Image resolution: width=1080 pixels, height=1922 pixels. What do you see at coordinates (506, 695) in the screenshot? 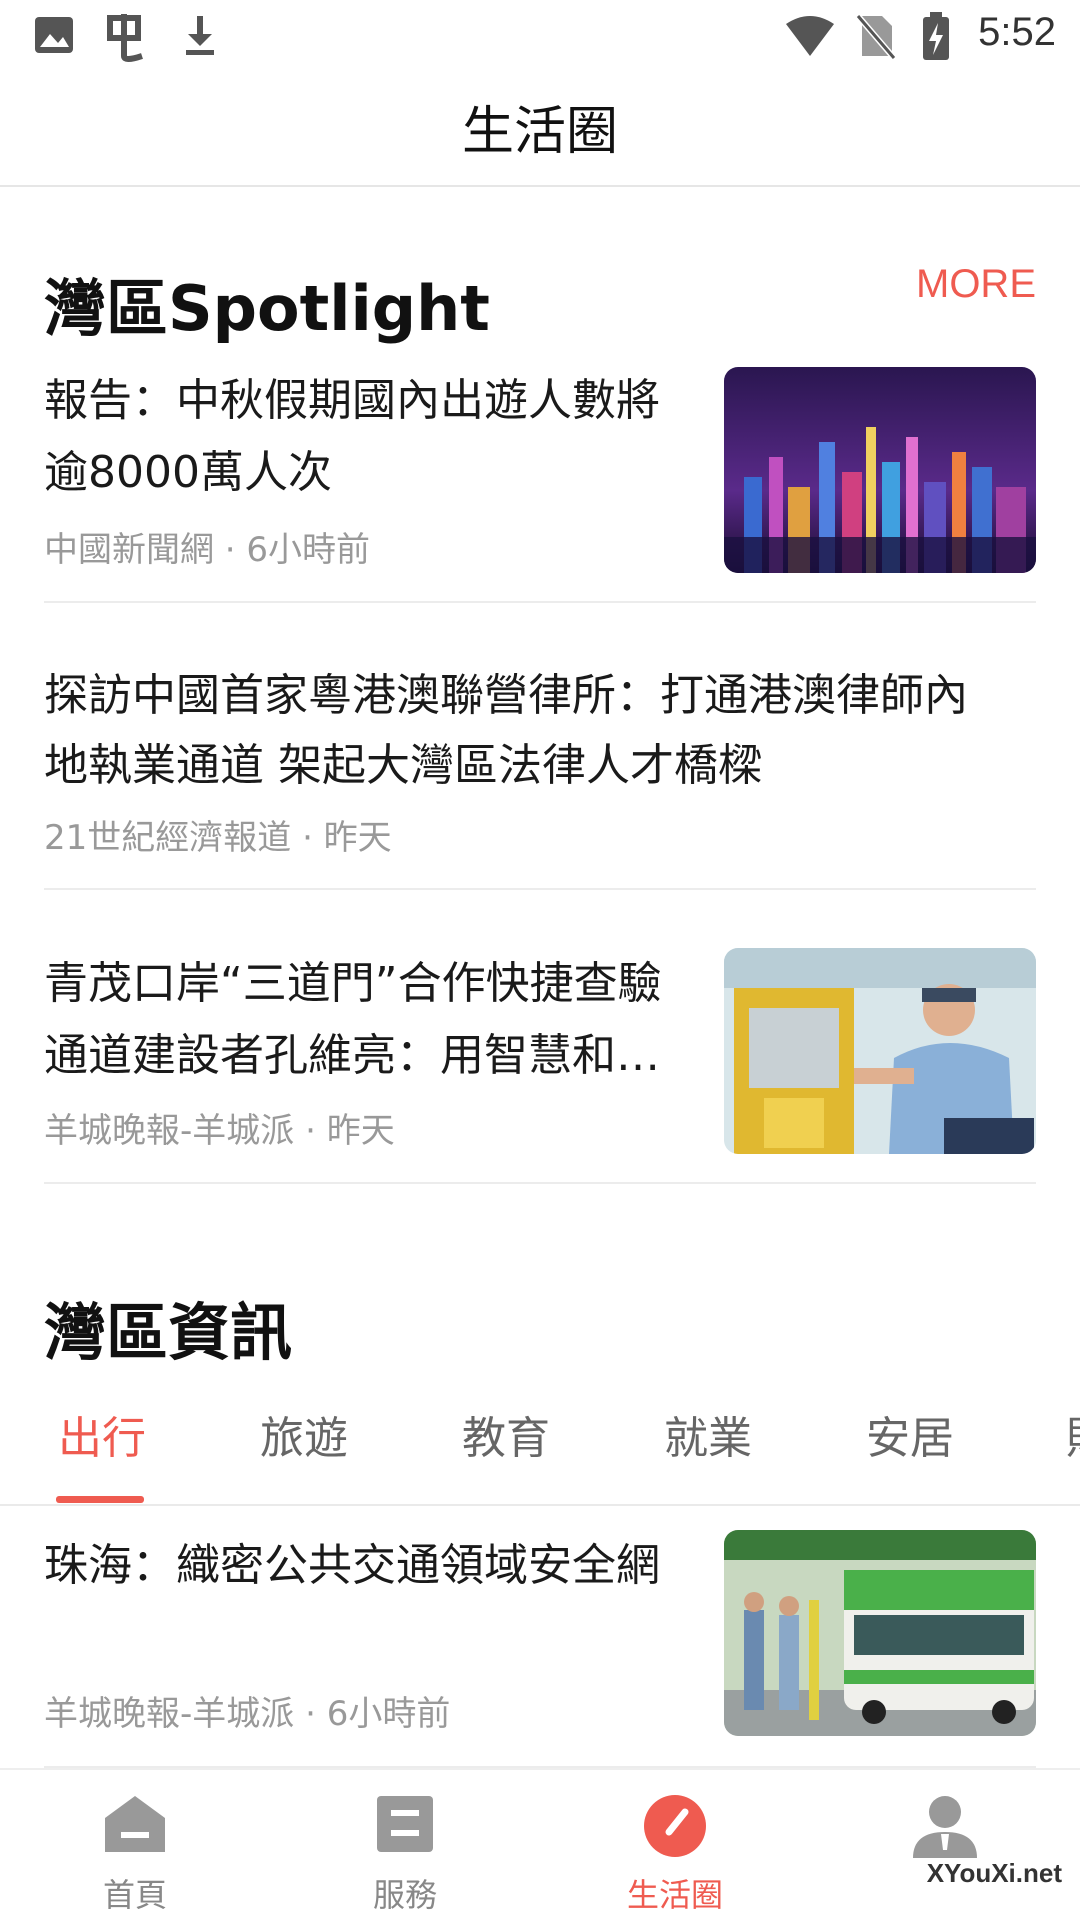
I see `news-title-line: 探訪中國首家粵港澳聯營律所：打通港澳律師內` at bounding box center [506, 695].